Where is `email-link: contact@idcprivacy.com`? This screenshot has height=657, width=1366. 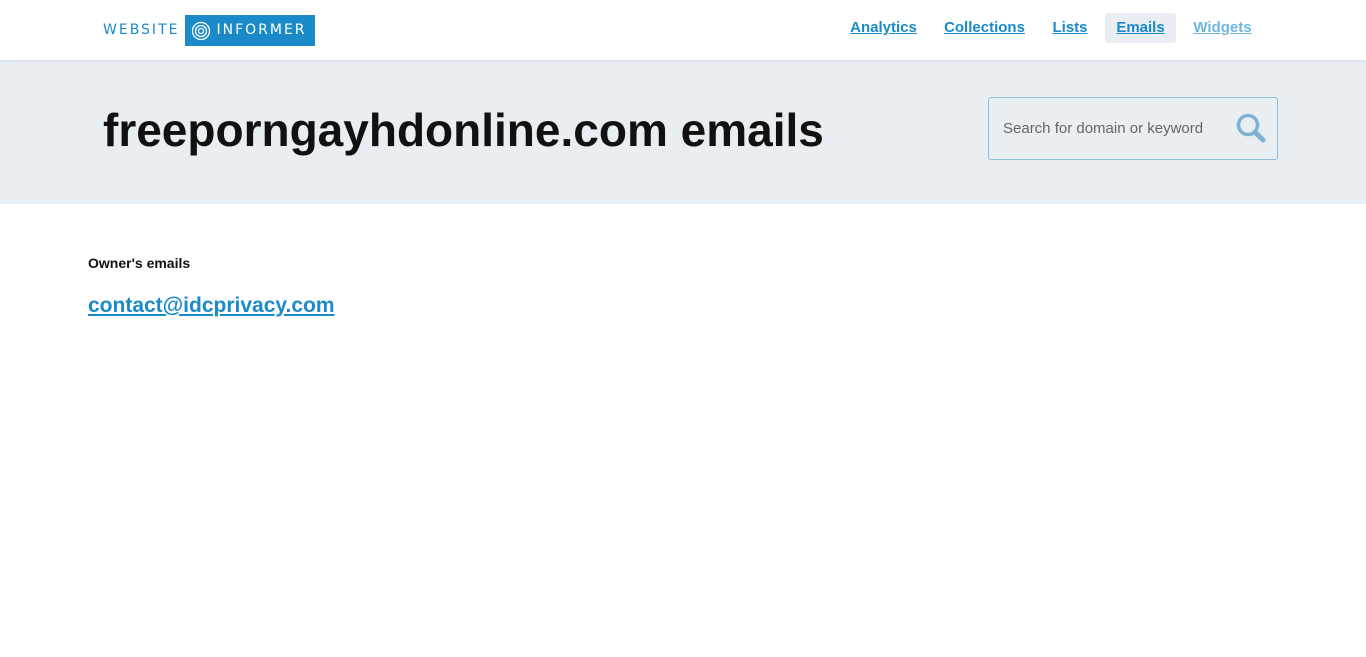 email-link: contact@idcprivacy.com is located at coordinates (211, 306).